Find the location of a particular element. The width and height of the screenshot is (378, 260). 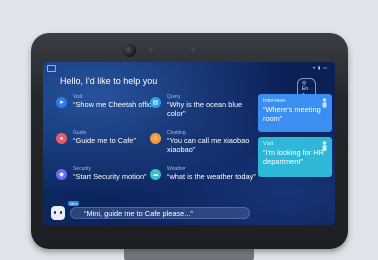

voice-prompt-bubble: “Mini, guide me to Cafe please...” is located at coordinates (160, 213).